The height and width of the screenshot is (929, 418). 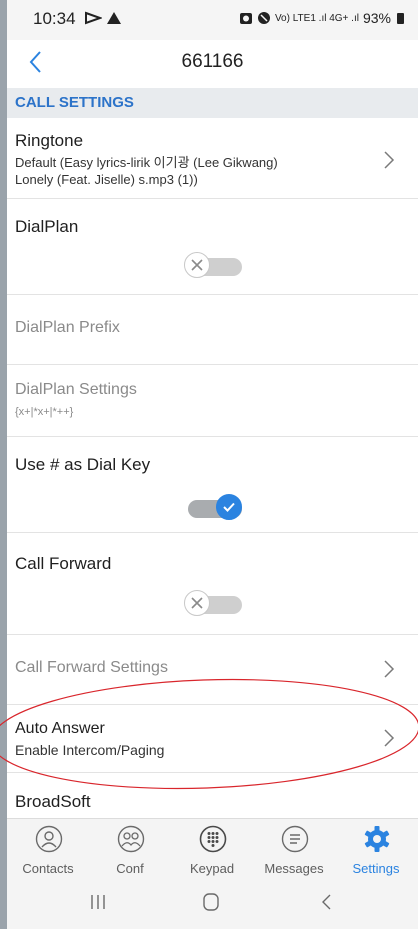 I want to click on tab-conf: Conf, so click(x=130, y=850).